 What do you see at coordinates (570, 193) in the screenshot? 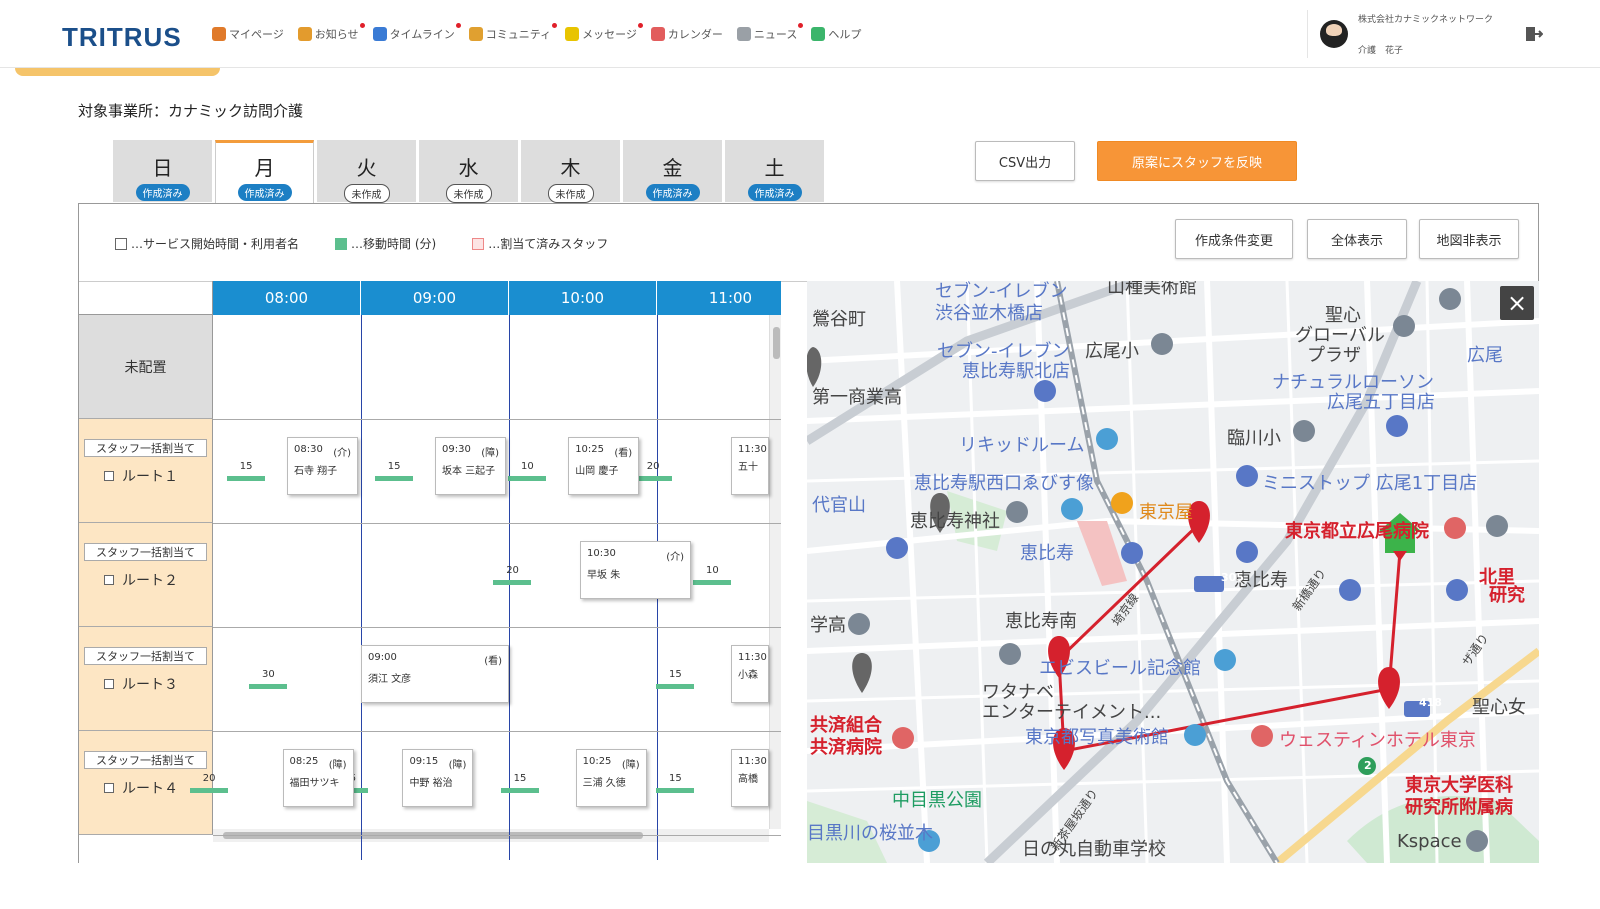
I see `tab-status-badge: 未作成` at bounding box center [570, 193].